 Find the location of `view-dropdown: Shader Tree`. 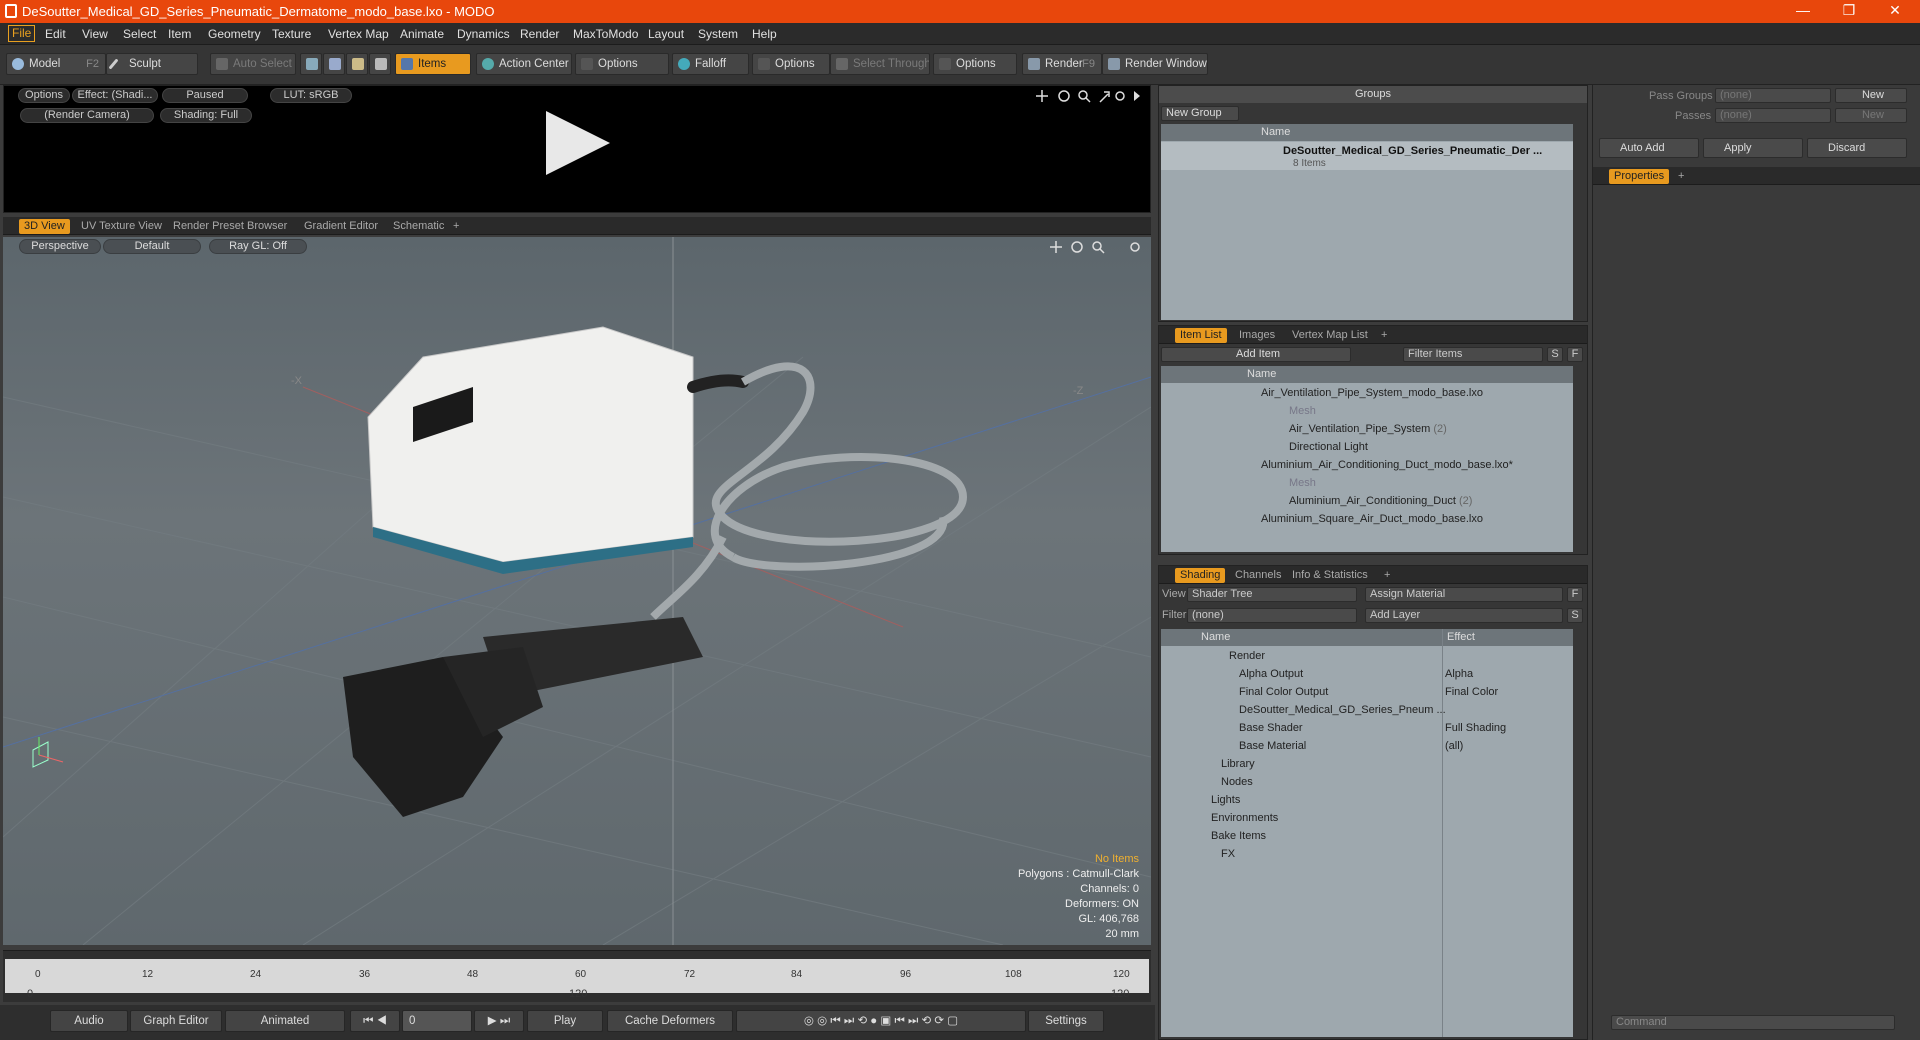

view-dropdown: Shader Tree is located at coordinates (1272, 594).